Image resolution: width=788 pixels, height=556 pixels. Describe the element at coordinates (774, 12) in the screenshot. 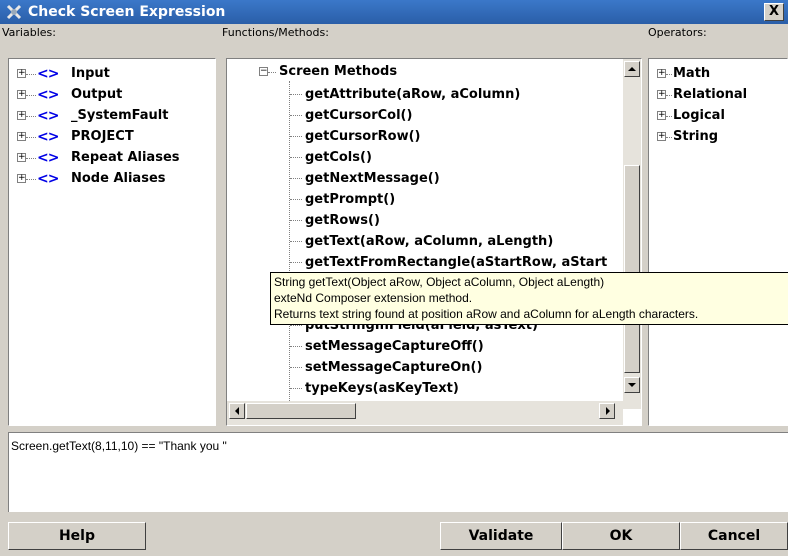

I see `close-button: X` at that location.